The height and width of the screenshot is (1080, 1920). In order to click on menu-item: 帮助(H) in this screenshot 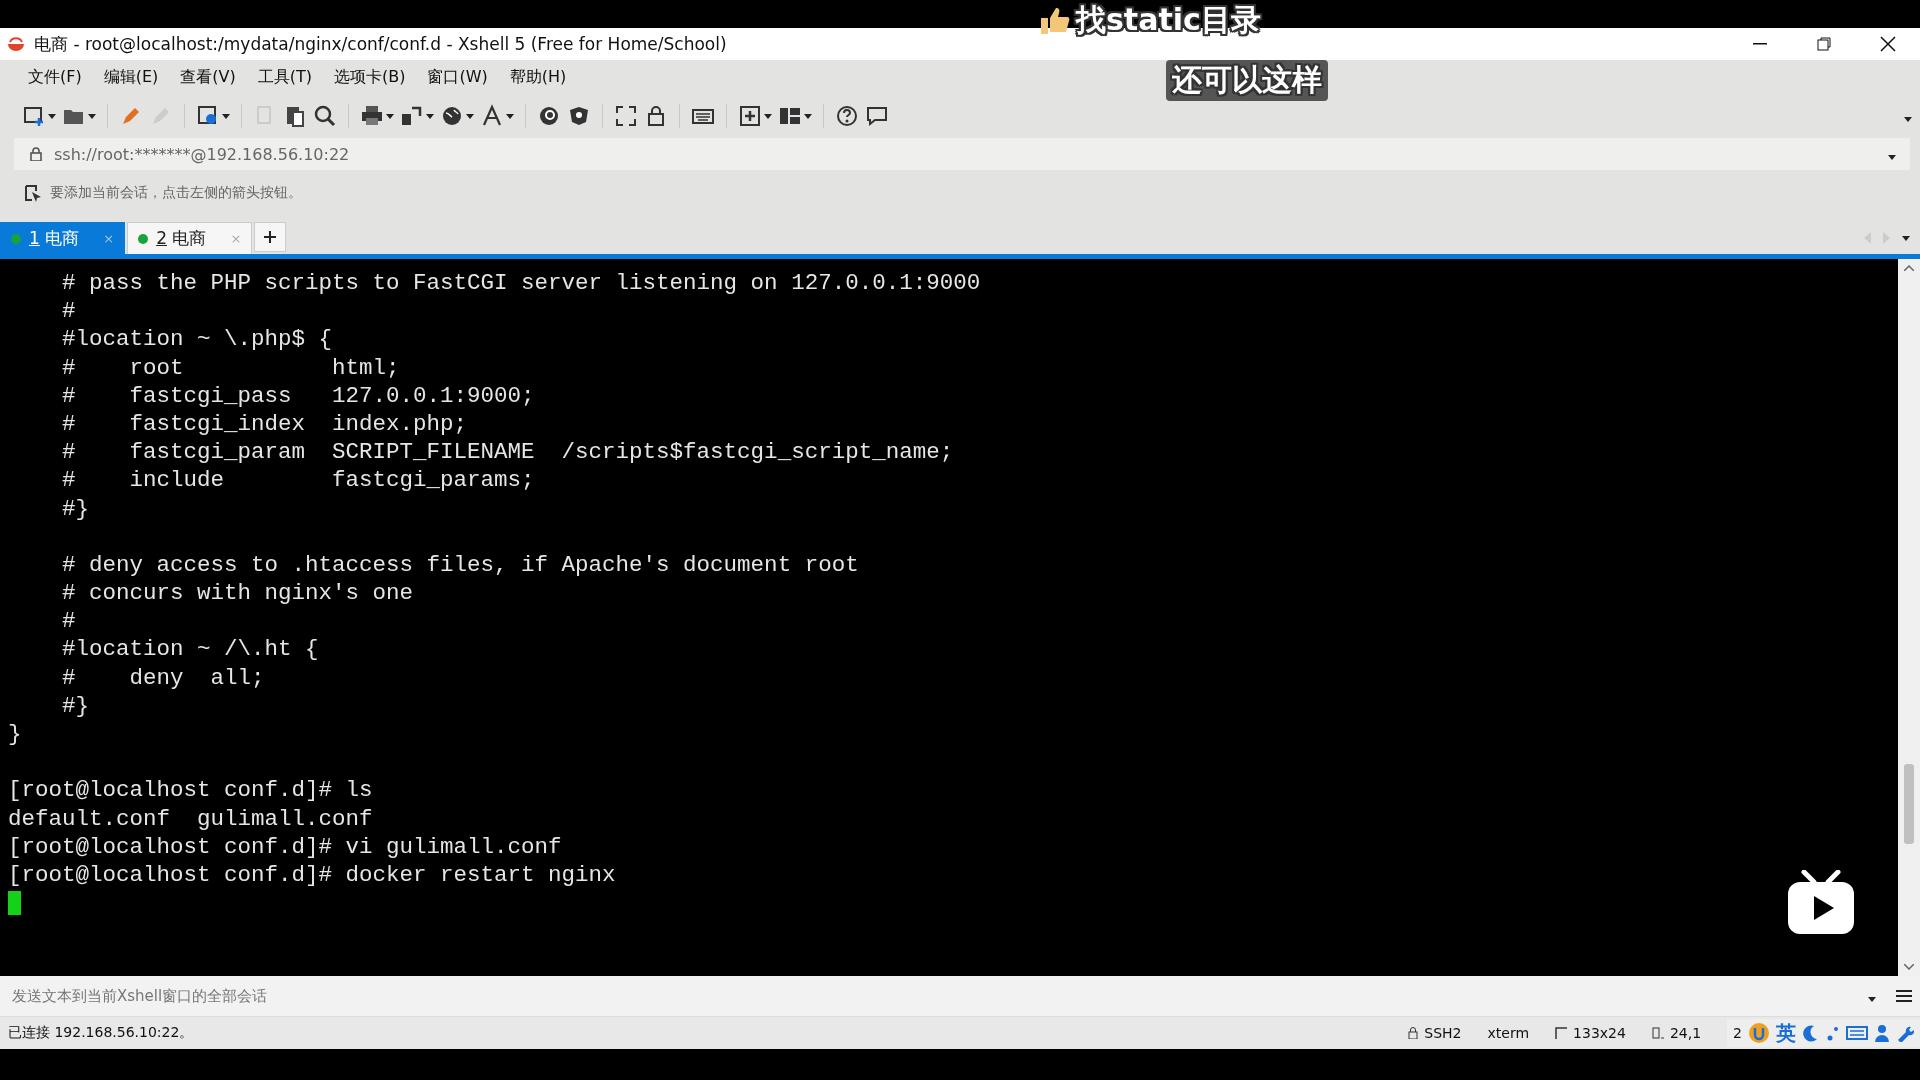, I will do `click(538, 77)`.